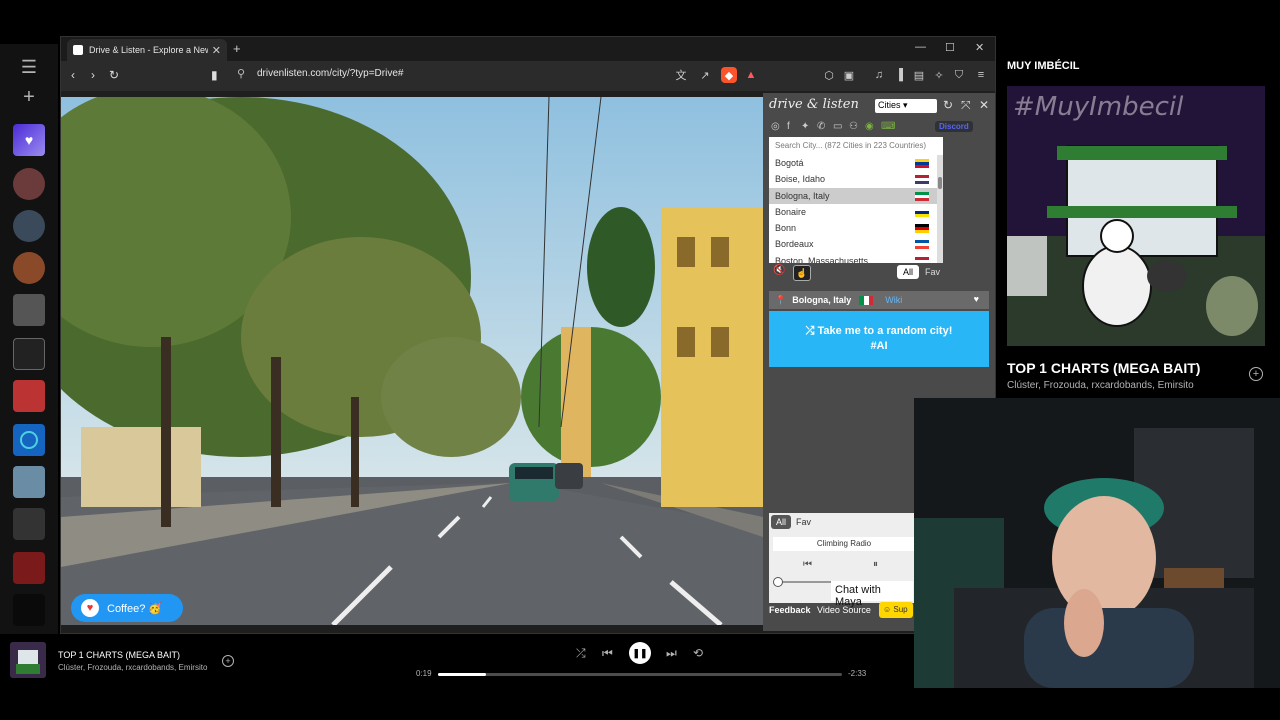 This screenshot has width=1280, height=720. I want to click on random-city-button: ⤮ Take me to a random city! #AI, so click(879, 339).